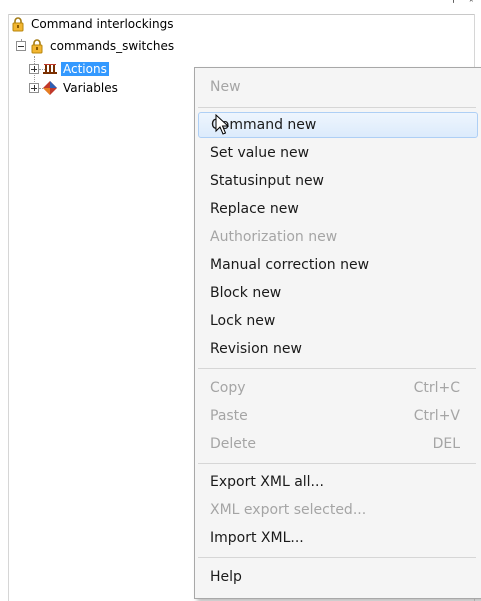  I want to click on tree-node-actions-label: Actions, so click(85, 69).